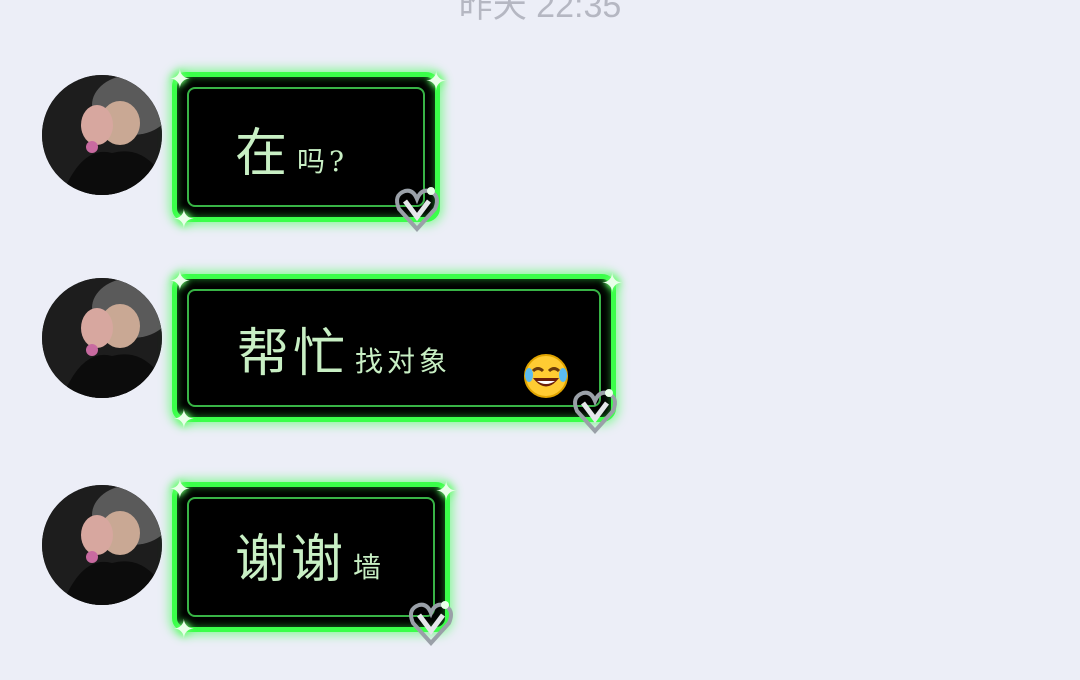  Describe the element at coordinates (546, 376) in the screenshot. I see `tears-of-joy-emoji-icon` at that location.